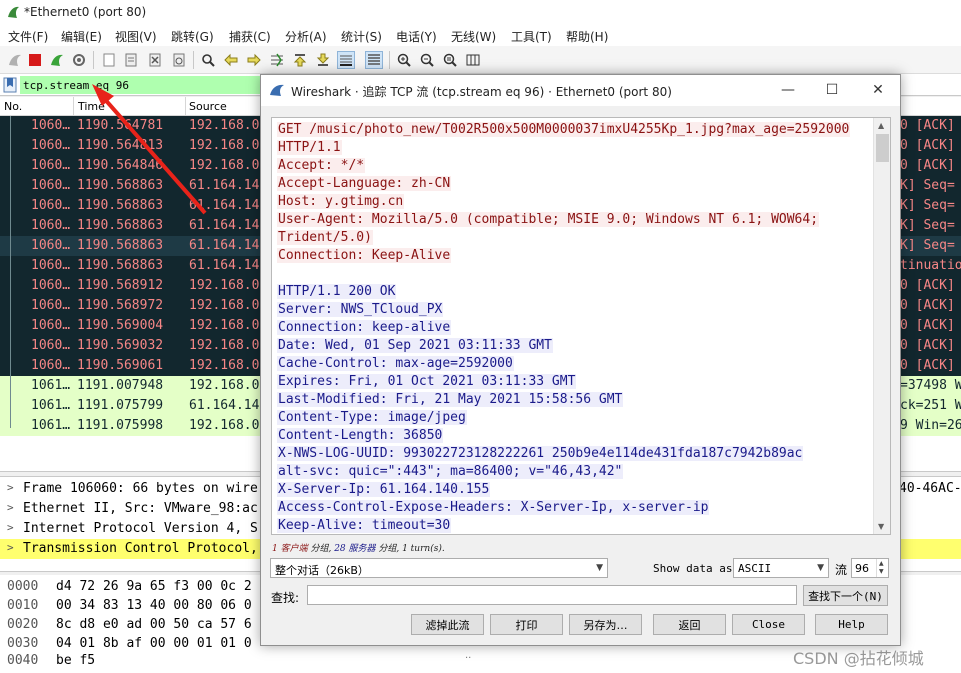 The width and height of the screenshot is (961, 673). What do you see at coordinates (346, 60) in the screenshot?
I see `autoscroll-icon` at bounding box center [346, 60].